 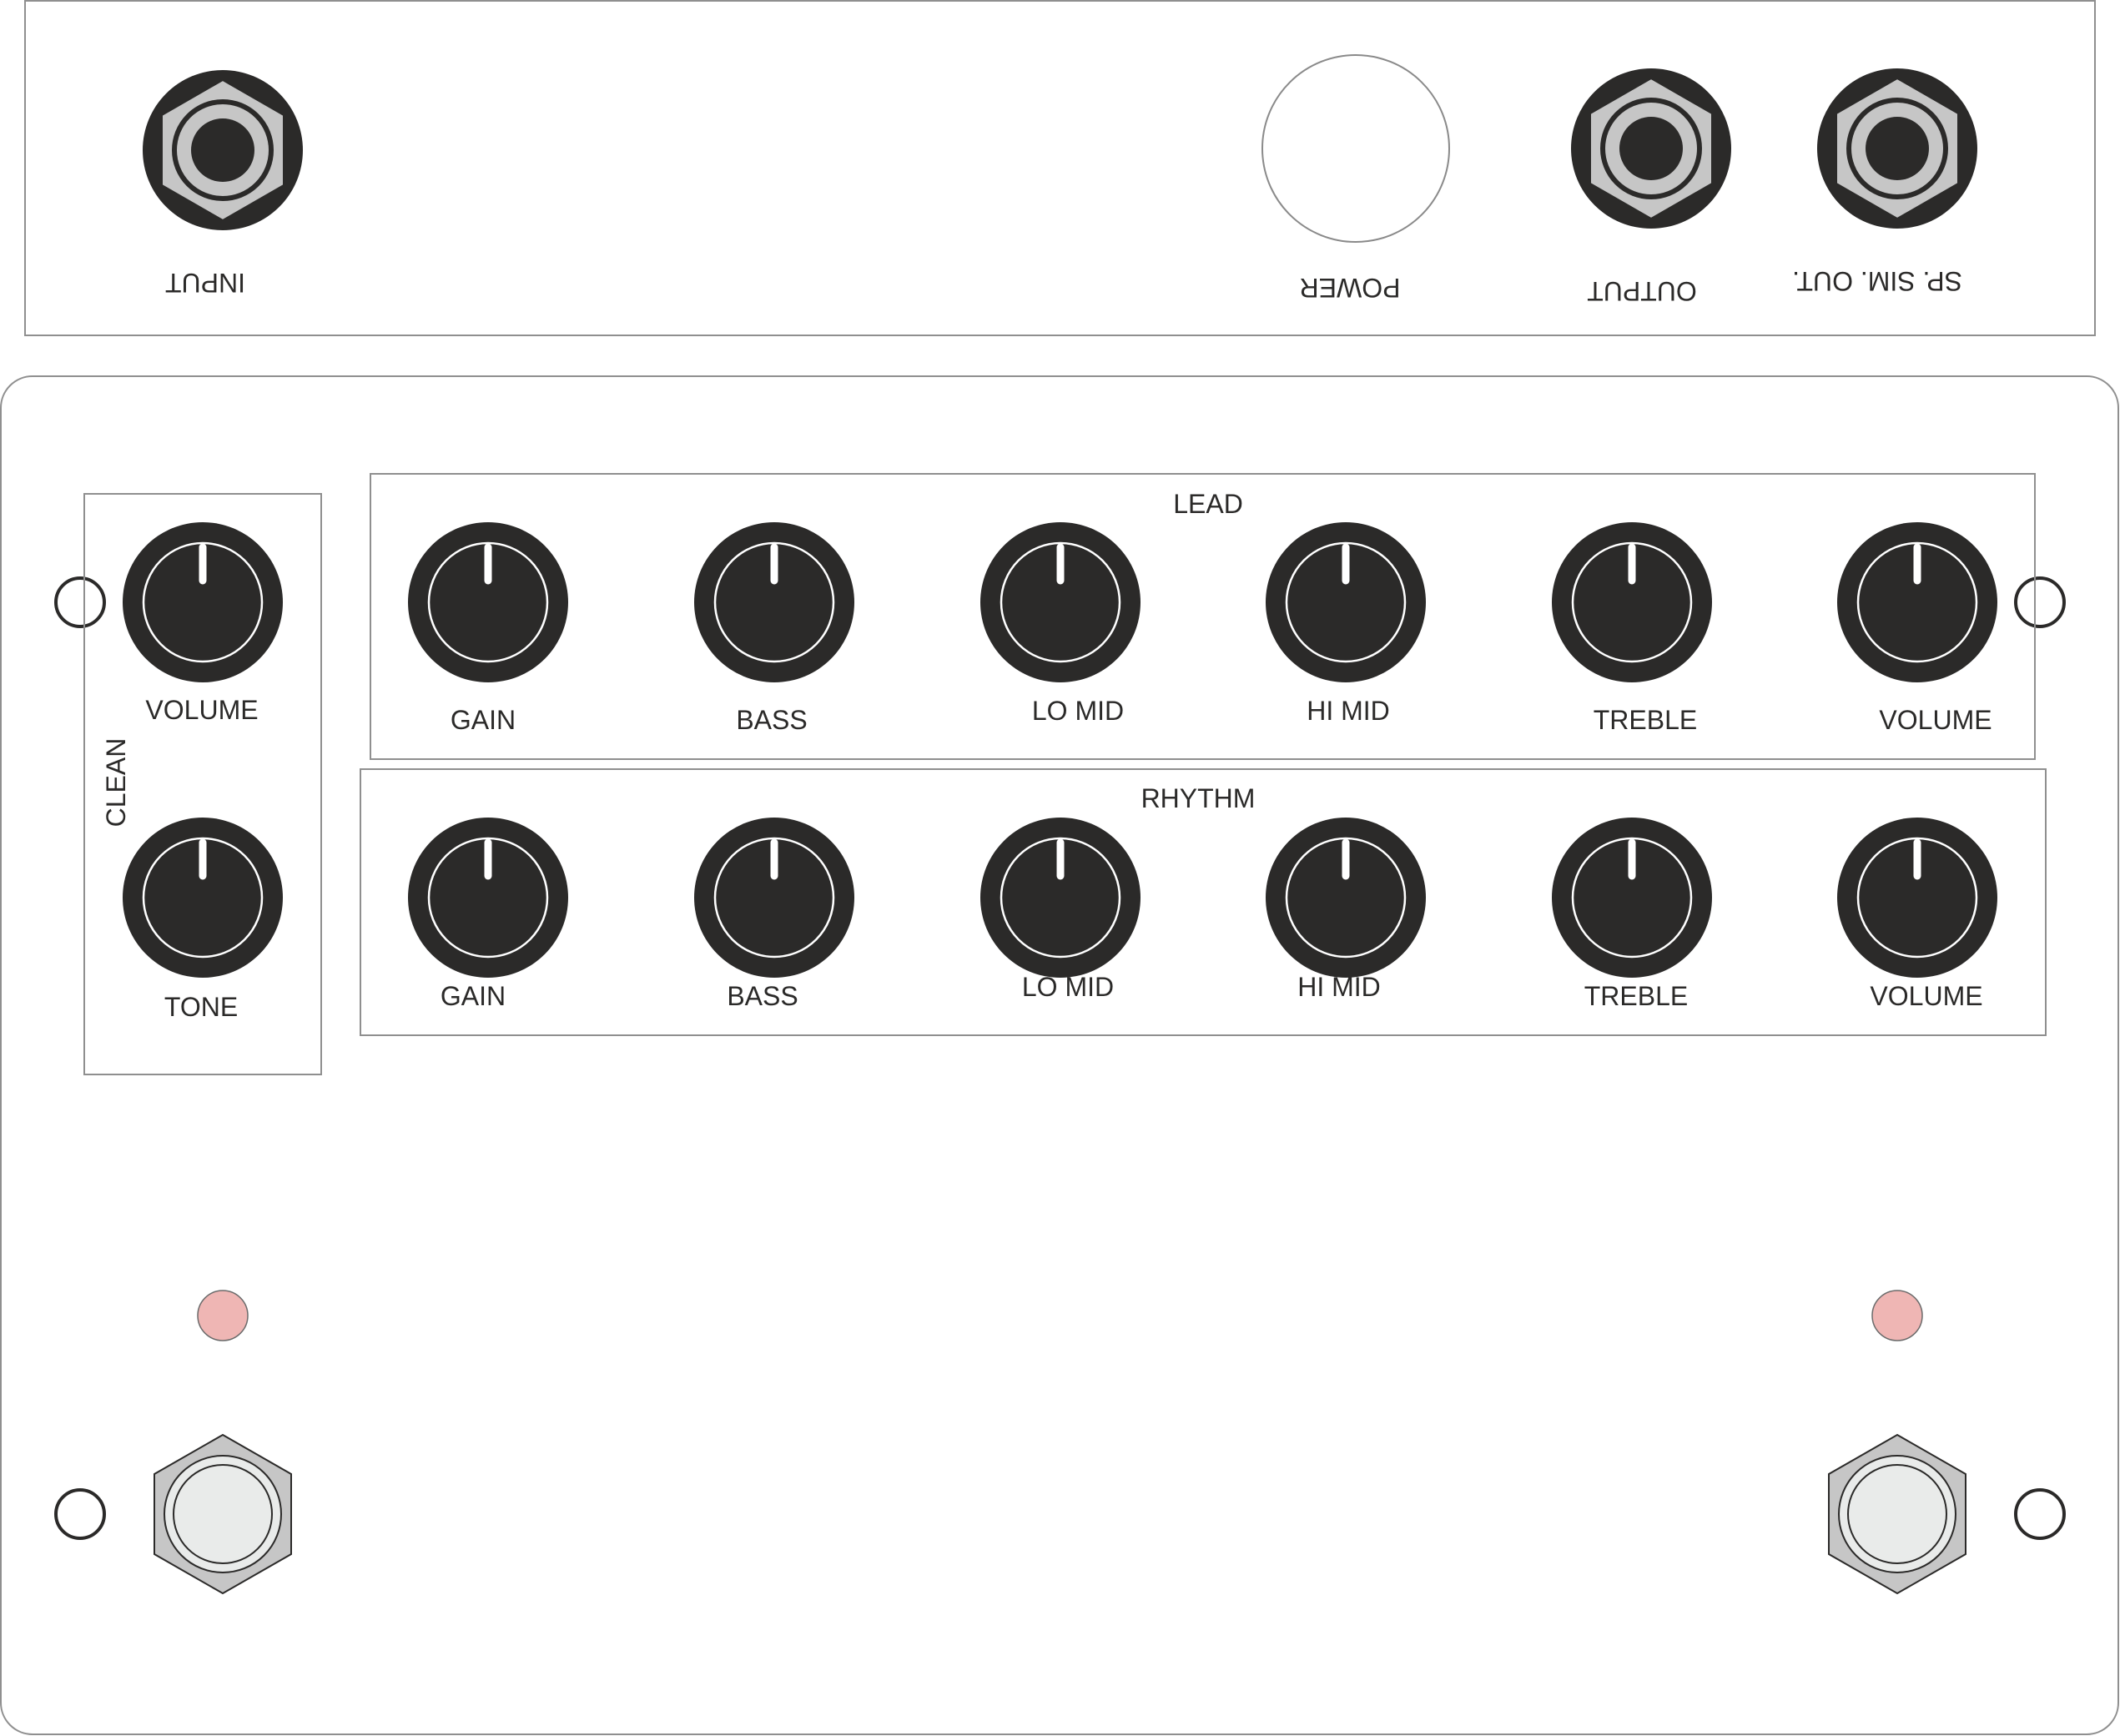 What do you see at coordinates (1060, 602) in the screenshot?
I see `lead-lo-mid-knob` at bounding box center [1060, 602].